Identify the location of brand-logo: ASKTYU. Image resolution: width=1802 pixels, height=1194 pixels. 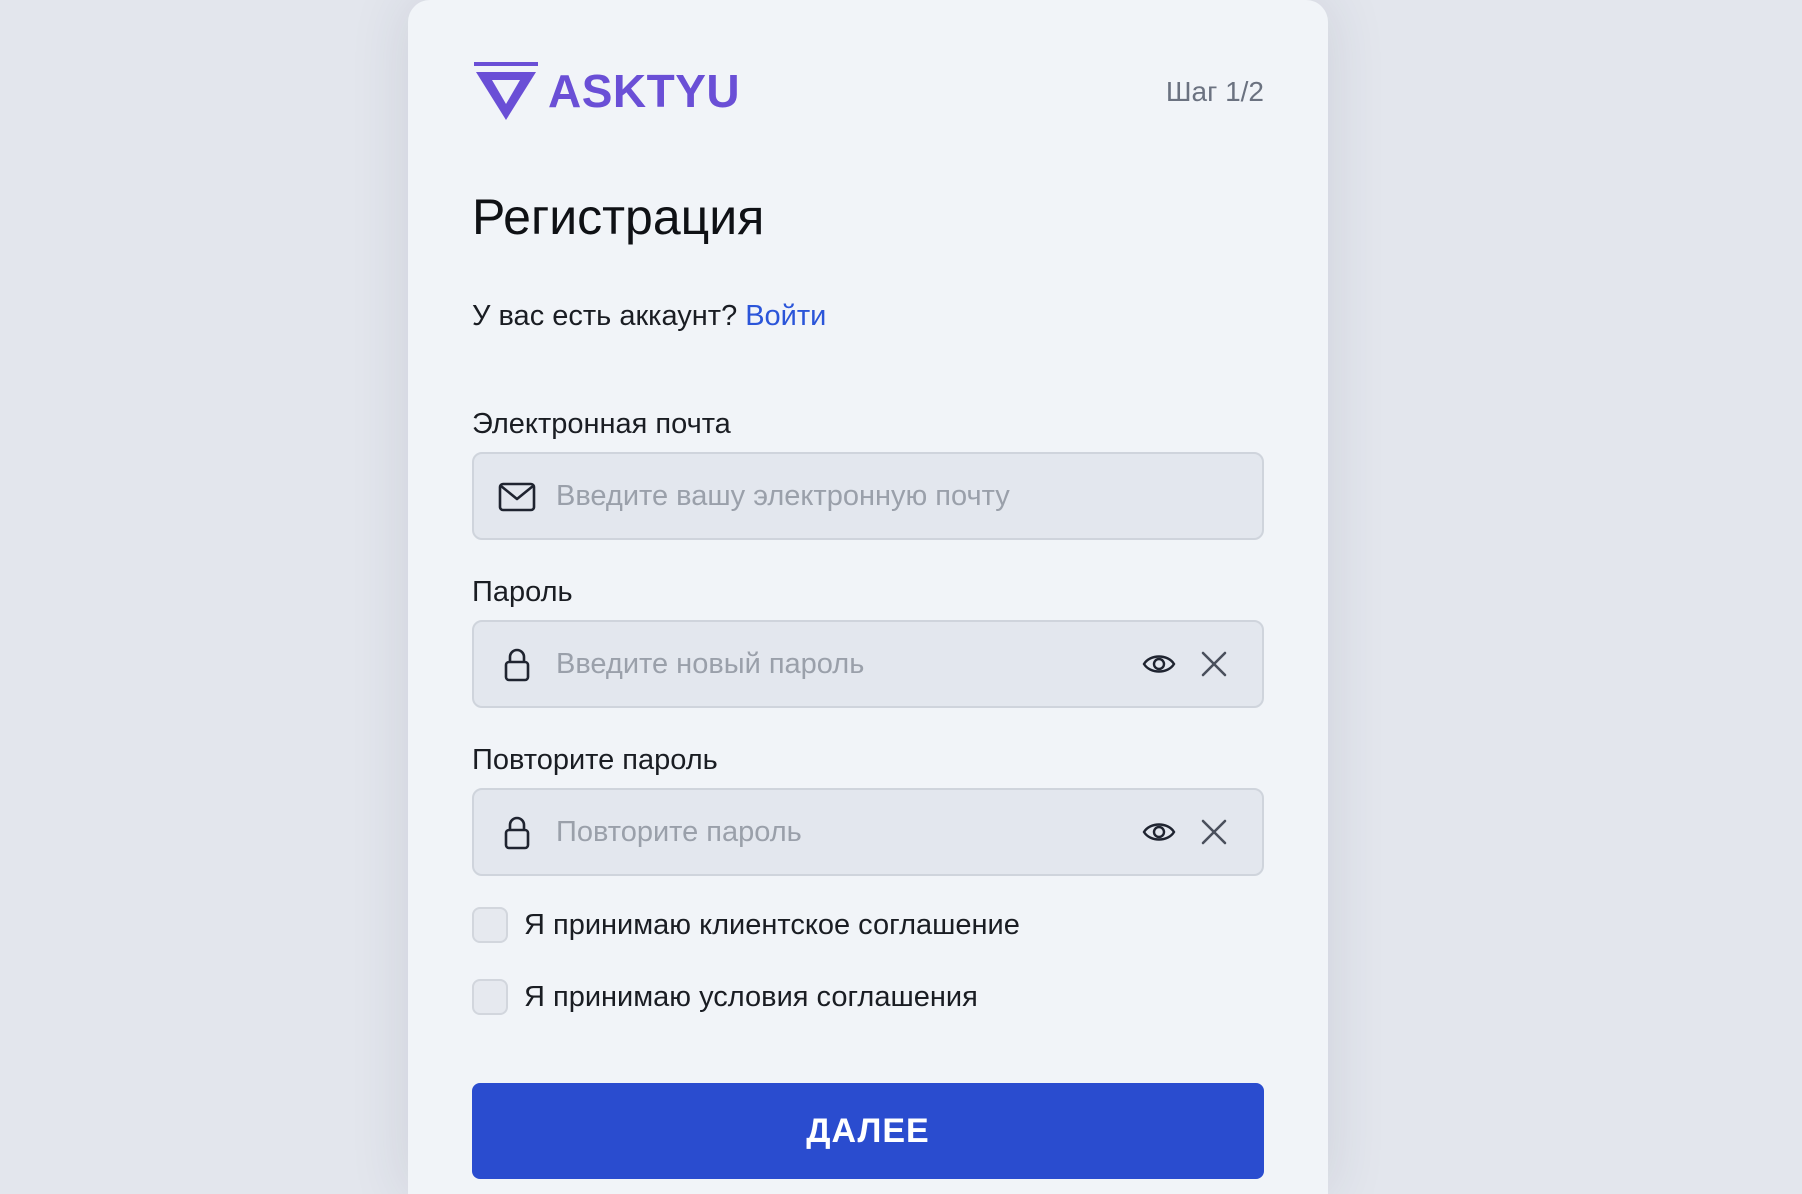
(606, 91).